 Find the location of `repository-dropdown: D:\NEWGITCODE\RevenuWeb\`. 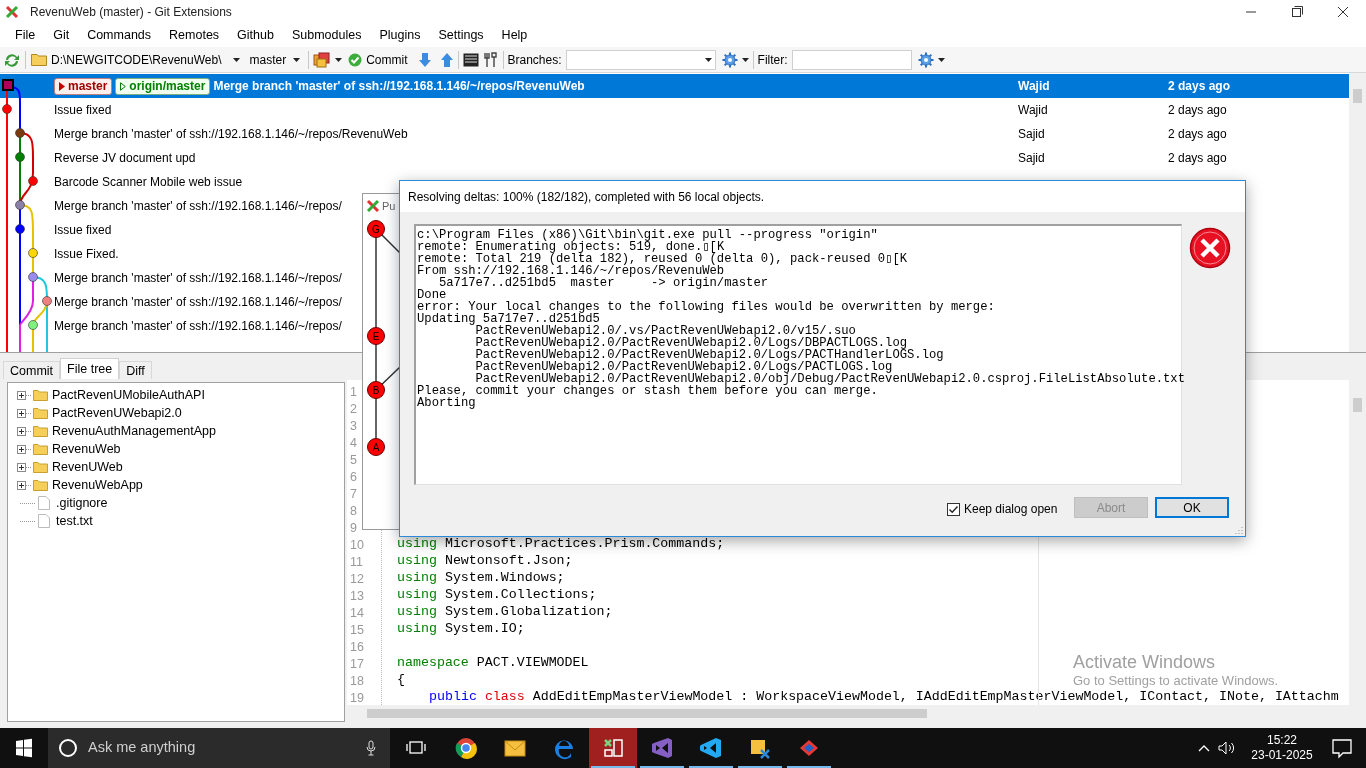

repository-dropdown: D:\NEWGITCODE\RevenuWeb\ is located at coordinates (136, 59).